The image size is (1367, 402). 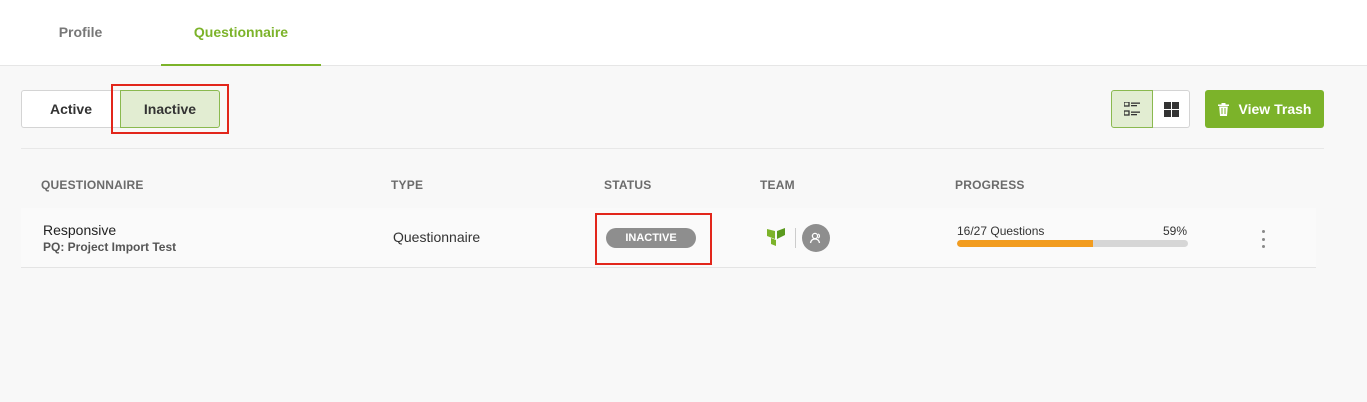 I want to click on column-header-progress: PROGRESS, so click(x=990, y=185).